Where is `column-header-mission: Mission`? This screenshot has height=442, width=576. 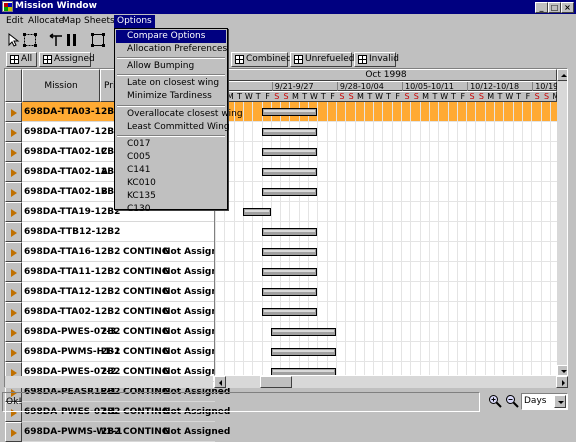 column-header-mission: Mission is located at coordinates (61, 85).